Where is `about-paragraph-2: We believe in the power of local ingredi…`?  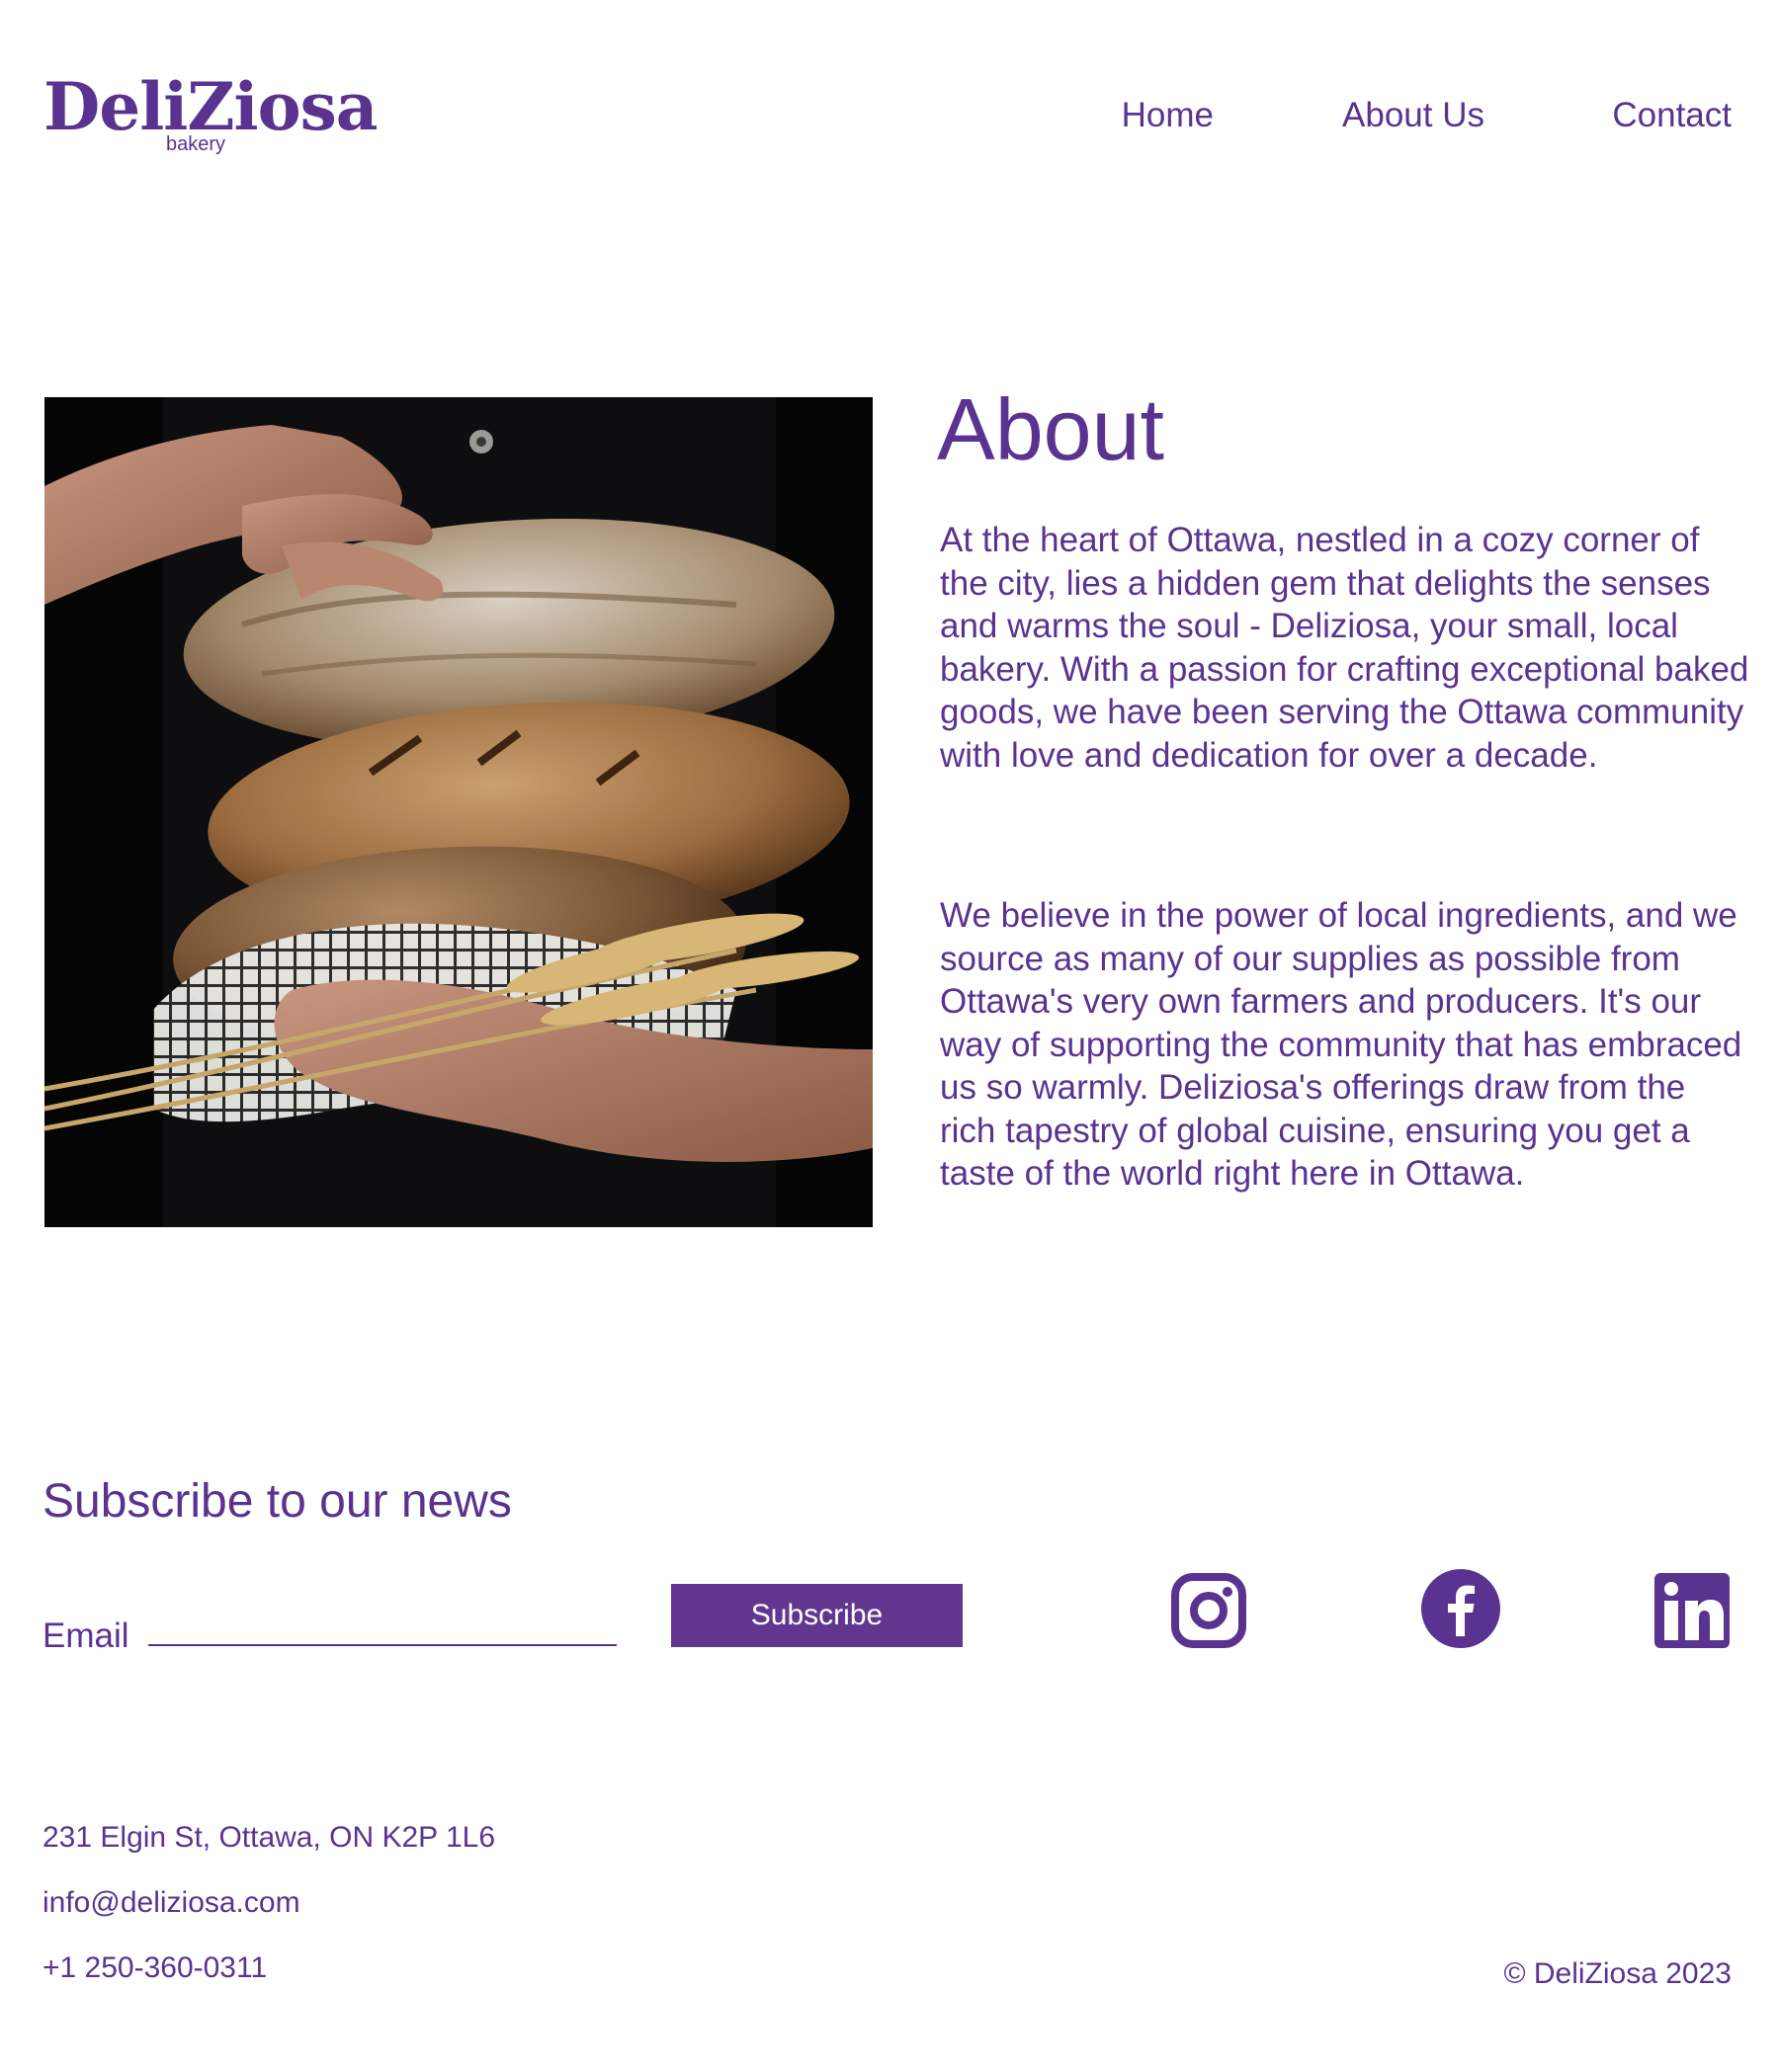 about-paragraph-2: We believe in the power of local ingredi… is located at coordinates (1341, 1045).